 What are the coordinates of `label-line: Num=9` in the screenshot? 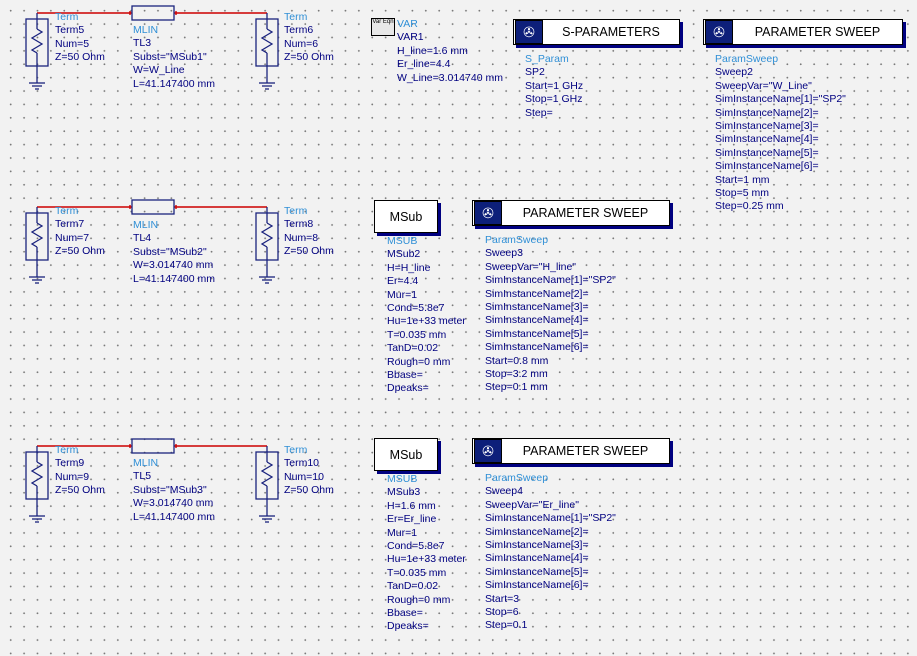 It's located at (72, 476).